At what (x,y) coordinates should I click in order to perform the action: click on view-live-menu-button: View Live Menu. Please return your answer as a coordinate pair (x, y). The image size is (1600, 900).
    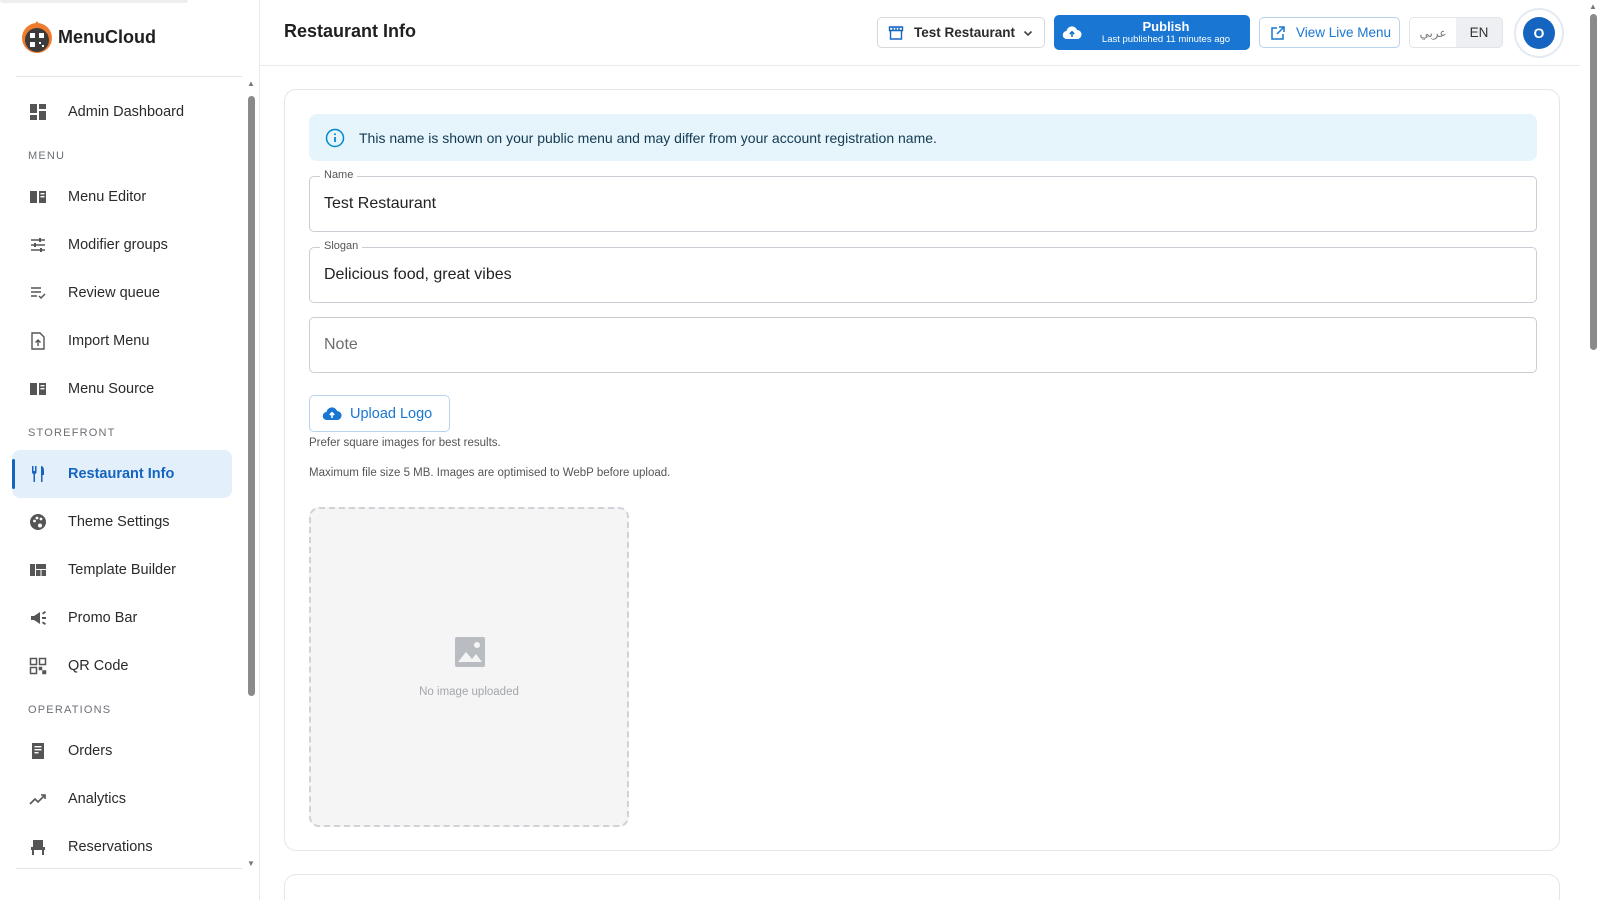
    Looking at the image, I should click on (1329, 32).